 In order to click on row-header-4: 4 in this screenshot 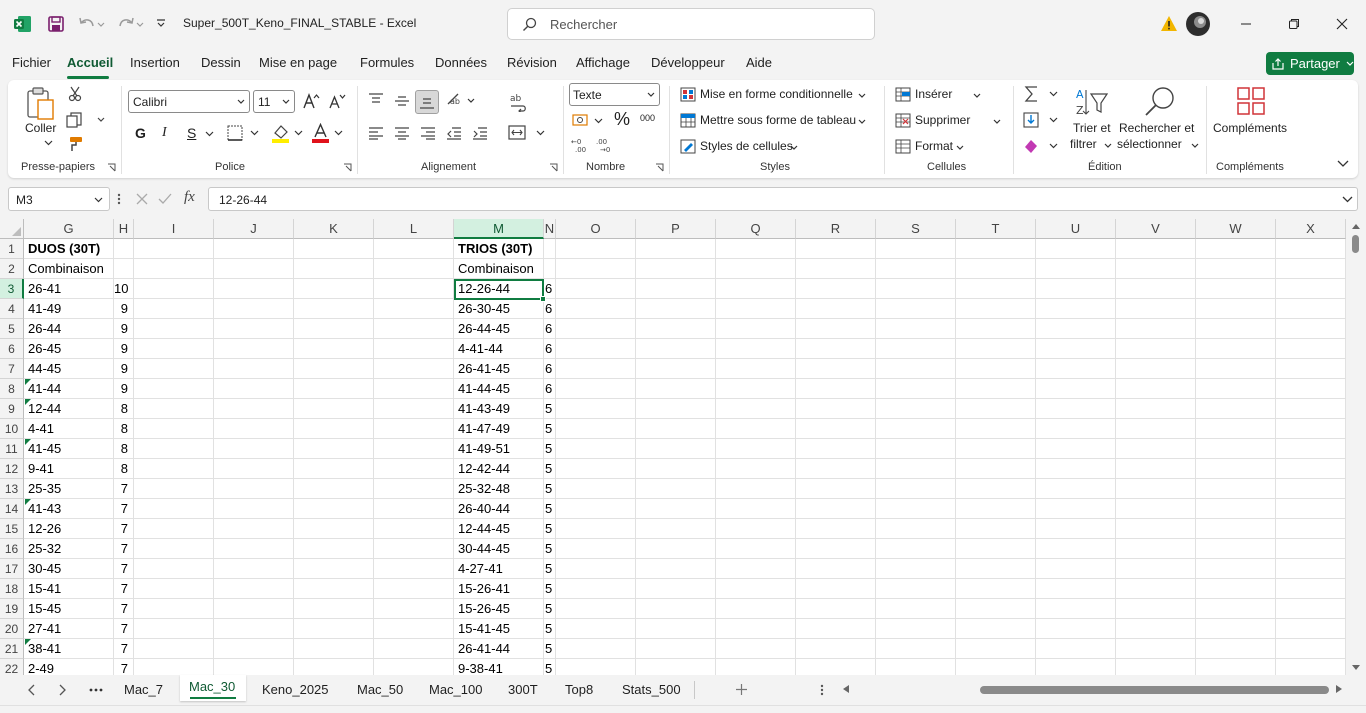, I will do `click(12, 309)`.